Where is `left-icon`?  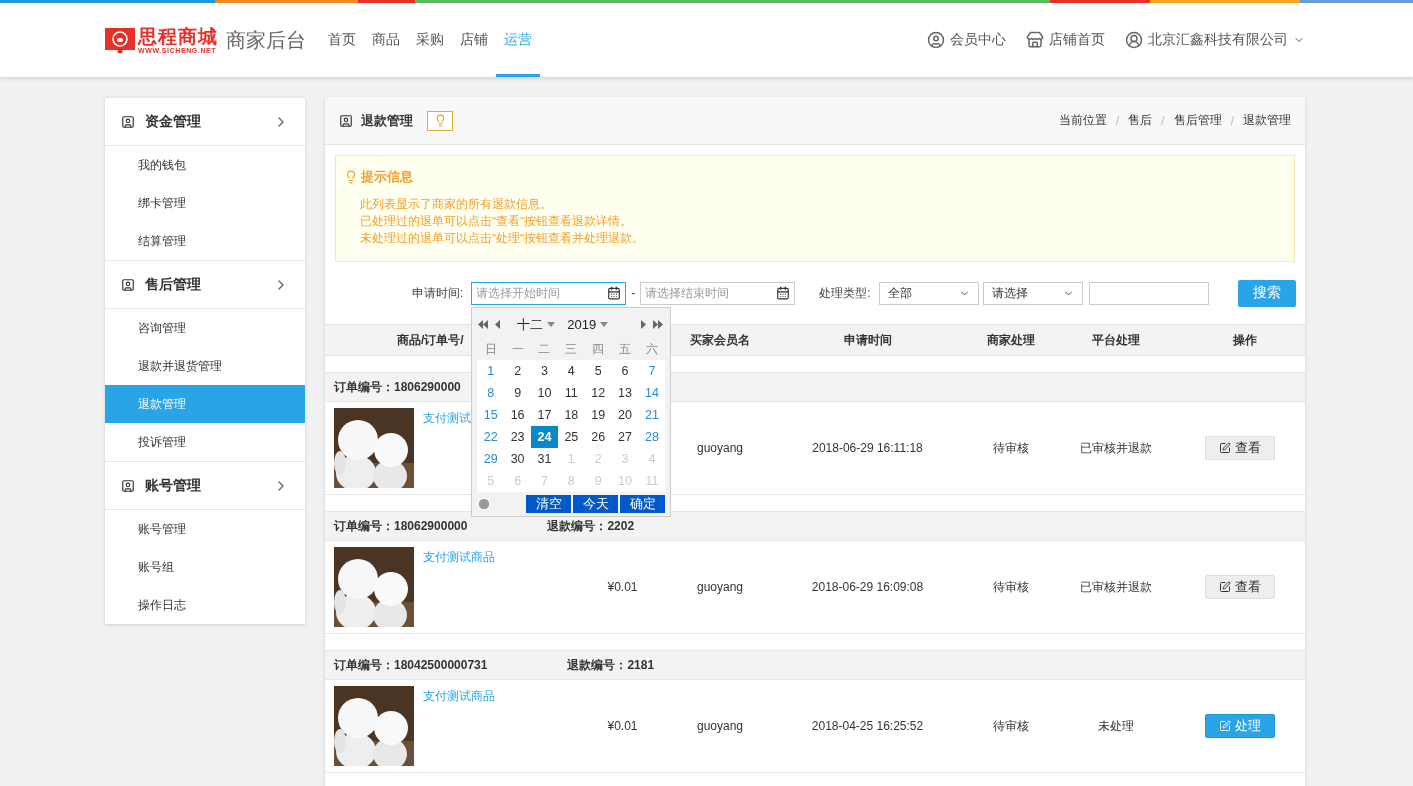
left-icon is located at coordinates (498, 324).